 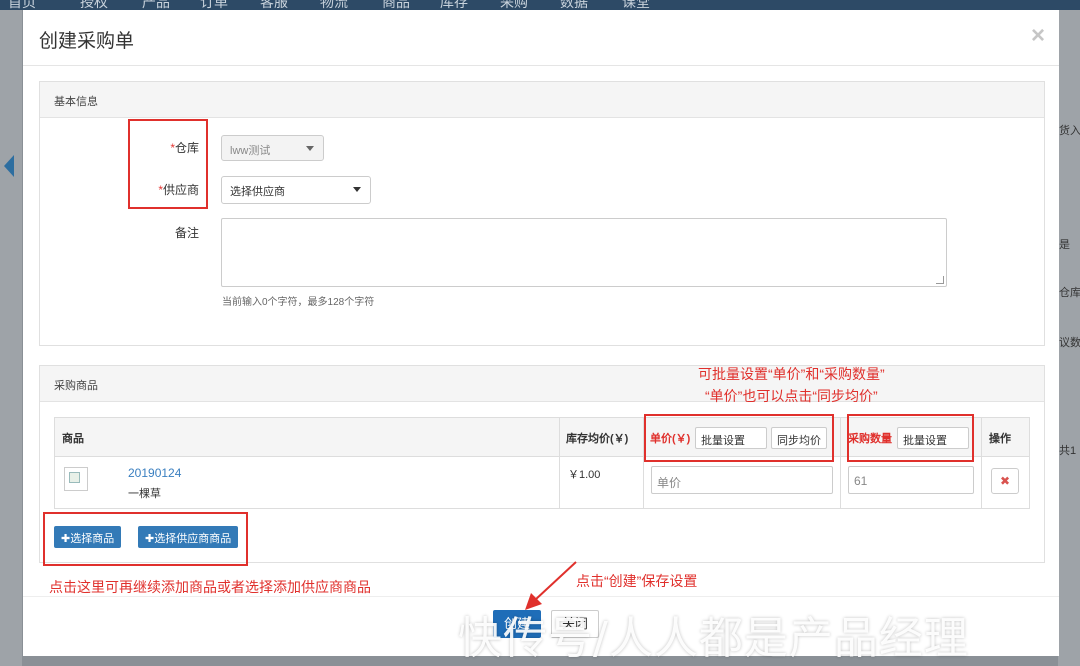 I want to click on delete-row-button: ✖, so click(x=1005, y=481).